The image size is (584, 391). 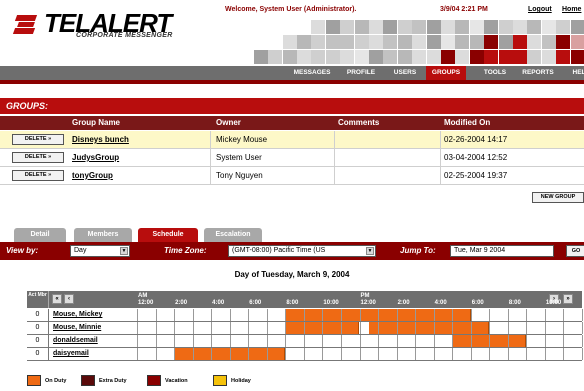 I want to click on view-by-select: Day ▼, so click(x=100, y=251).